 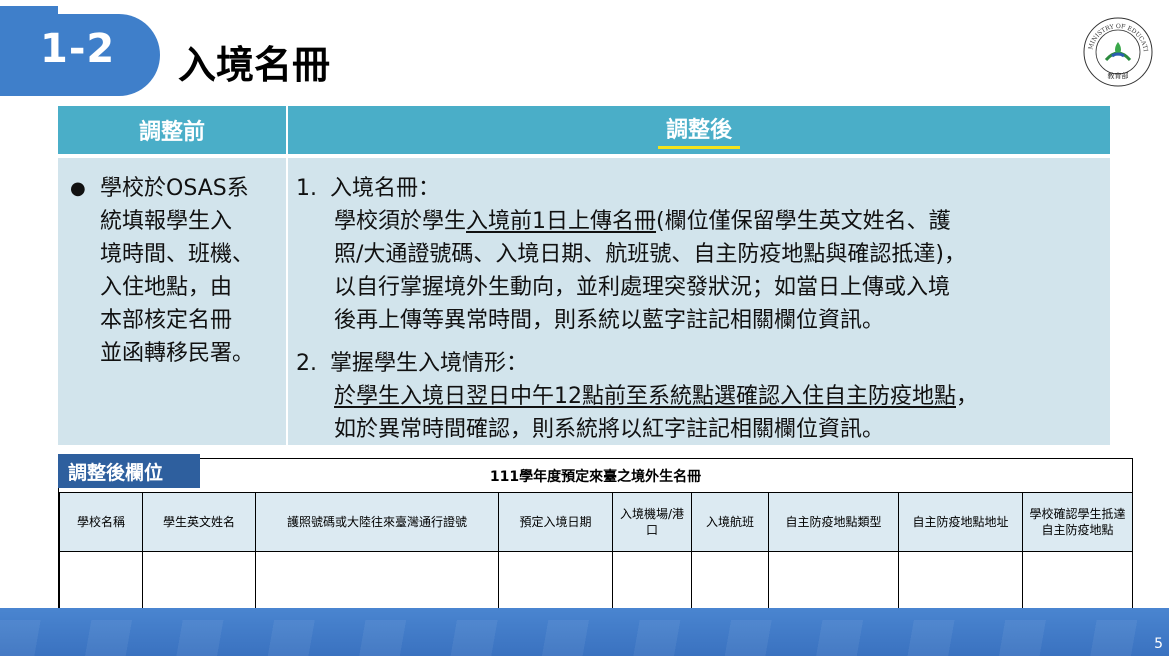 What do you see at coordinates (1077, 550) in the screenshot?
I see `column-arrival-confirm: 學校確認學生抵達自主防疫地點` at bounding box center [1077, 550].